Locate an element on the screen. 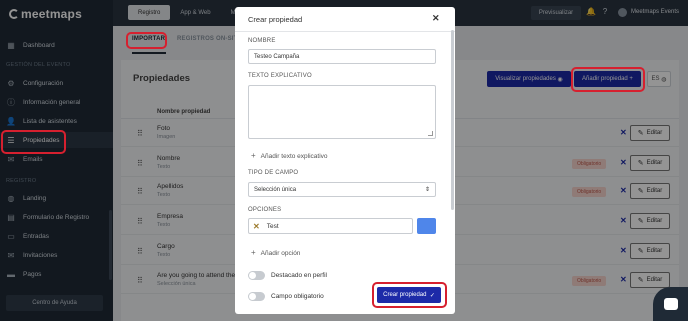  close-icon: ✕ is located at coordinates (436, 18).